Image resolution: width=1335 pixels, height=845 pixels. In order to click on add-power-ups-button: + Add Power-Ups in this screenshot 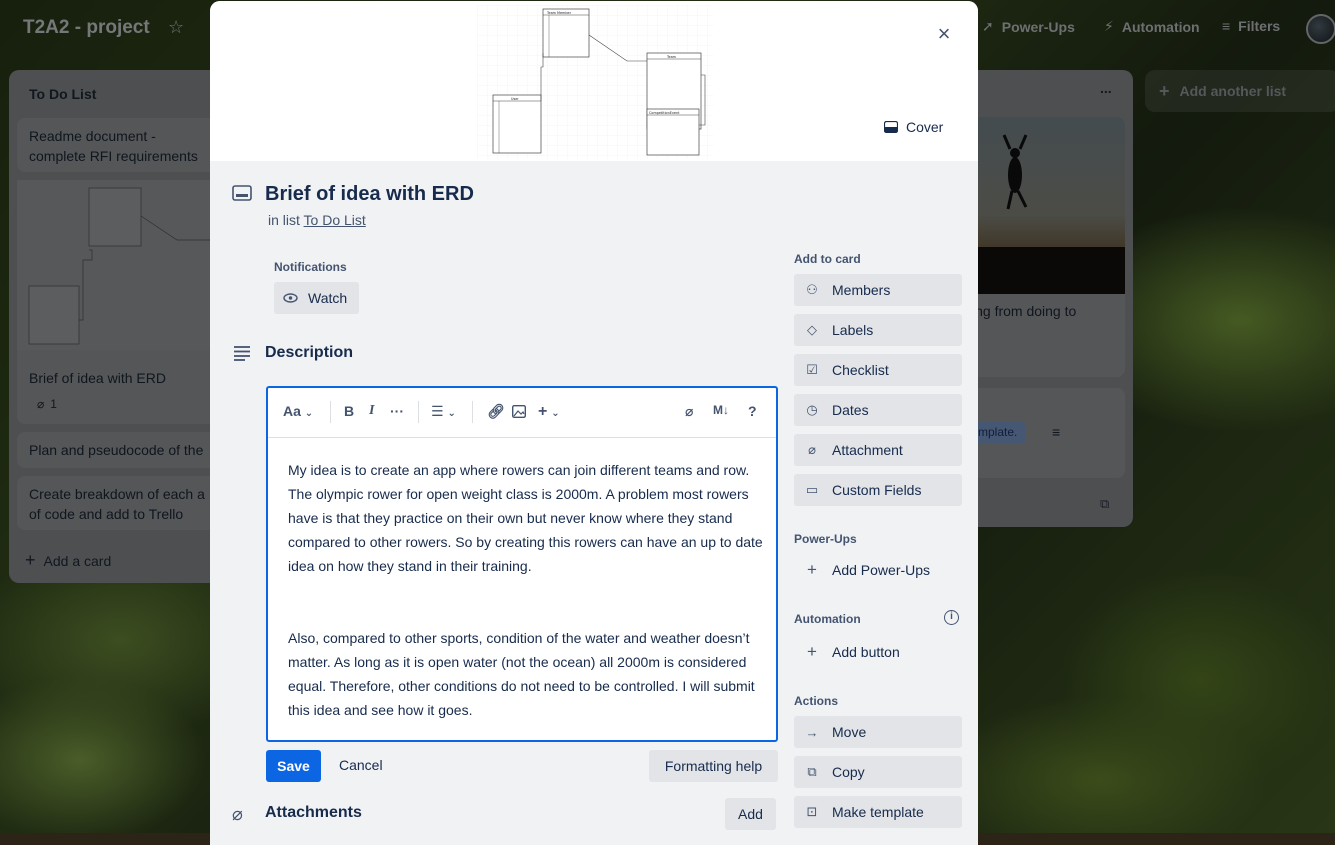, I will do `click(878, 570)`.